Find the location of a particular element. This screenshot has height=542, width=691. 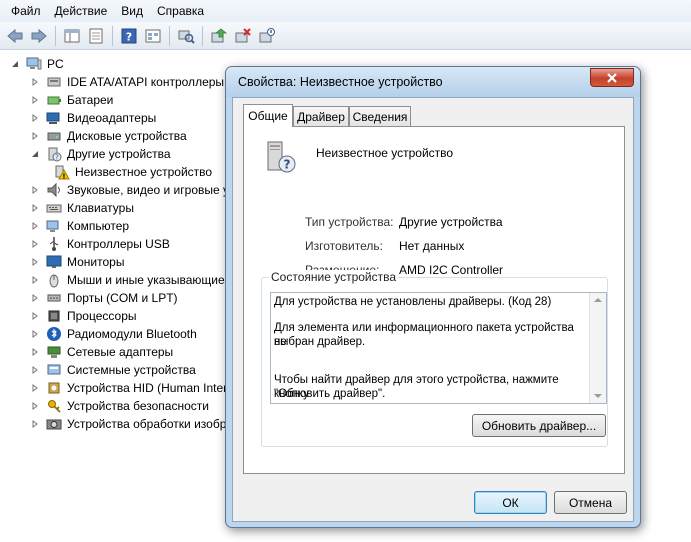

security-key-icon is located at coordinates (54, 406).